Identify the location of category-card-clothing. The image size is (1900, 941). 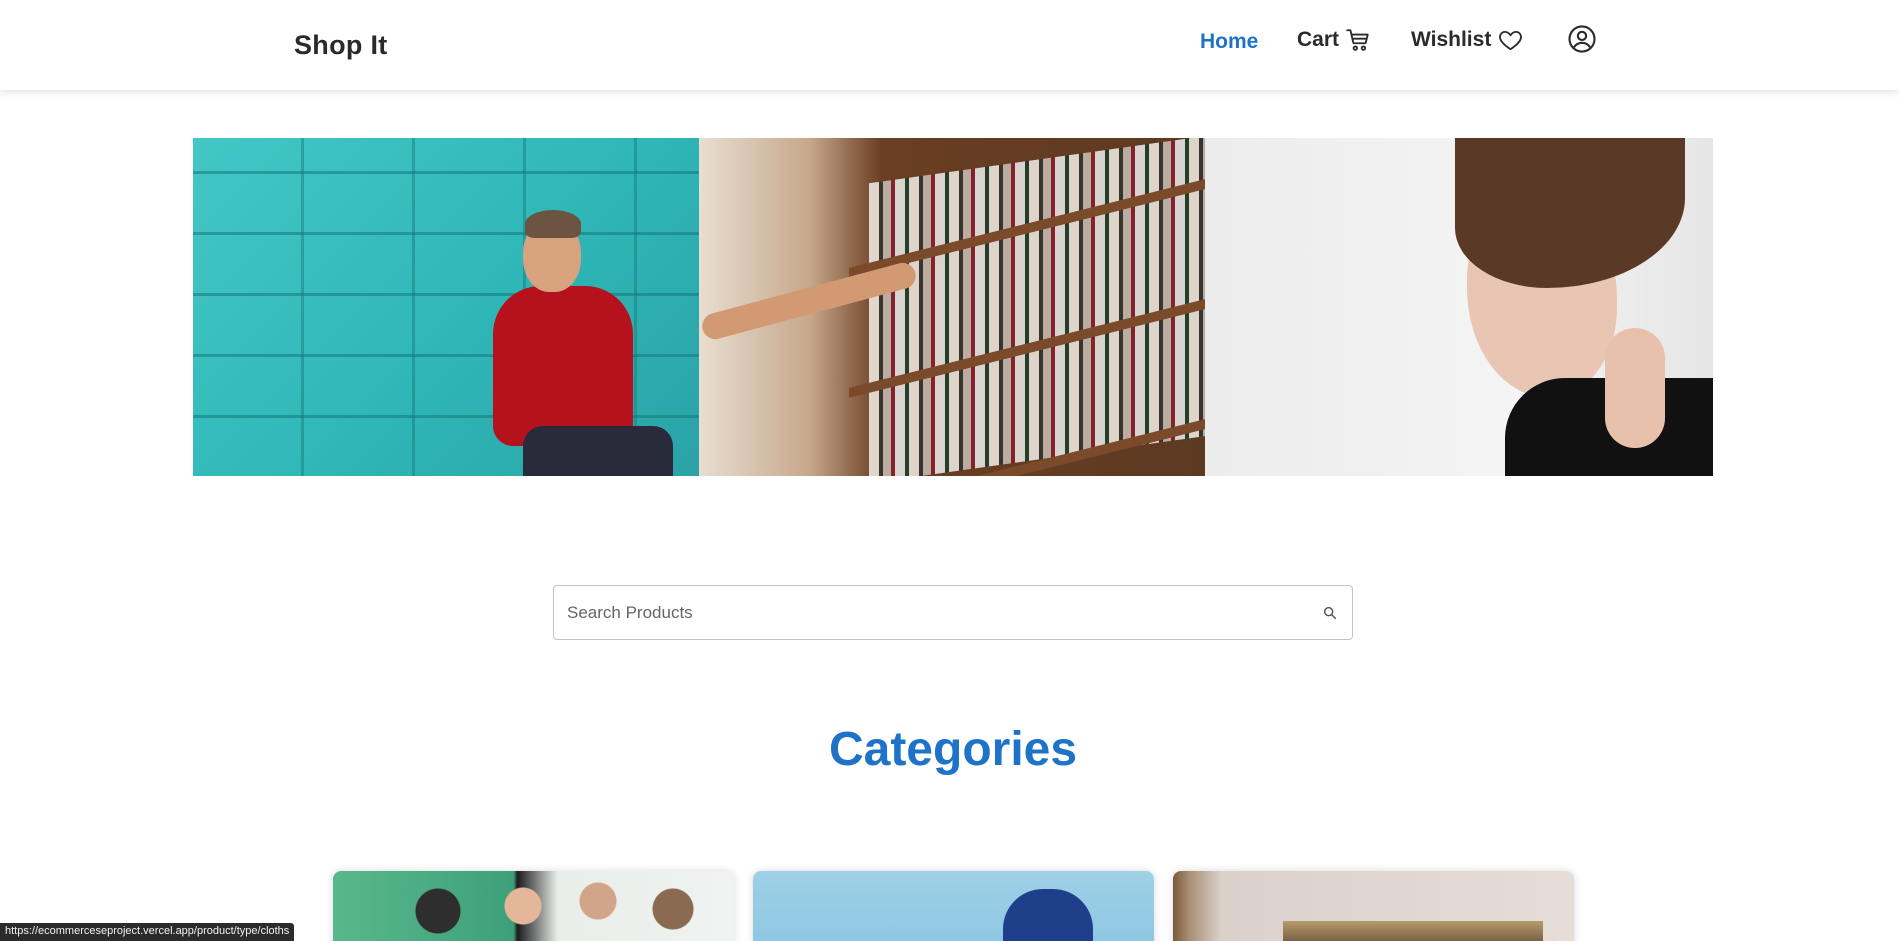
(533, 906).